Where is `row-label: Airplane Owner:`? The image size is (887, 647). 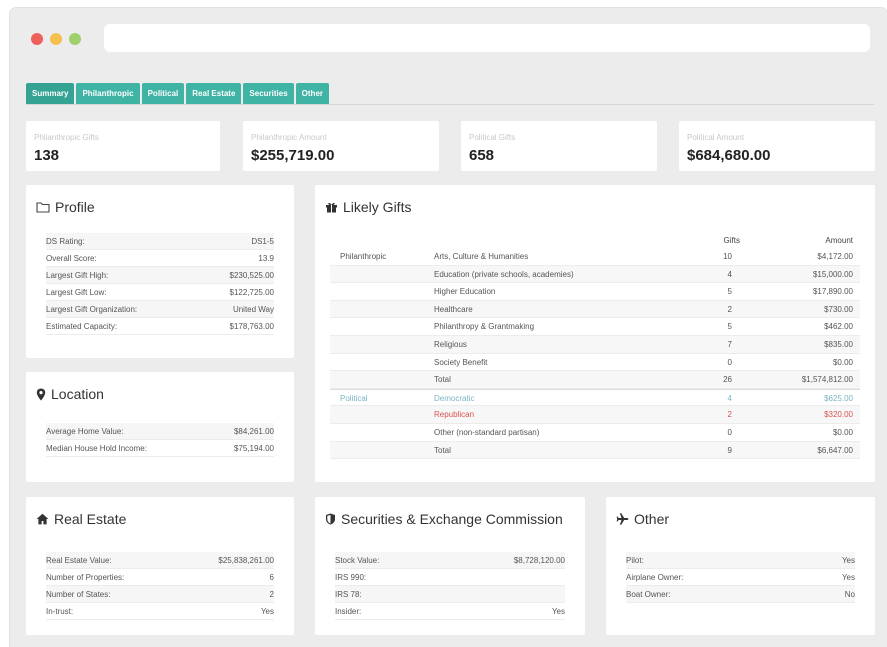 row-label: Airplane Owner: is located at coordinates (655, 577).